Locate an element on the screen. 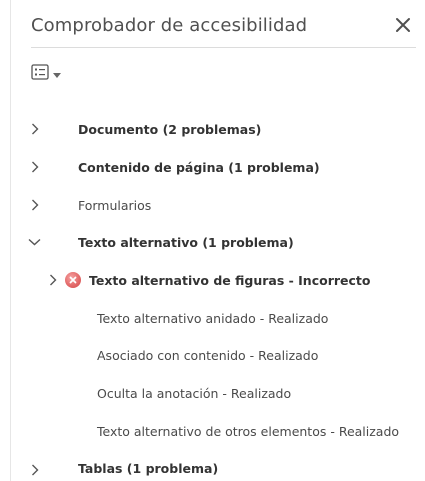 The image size is (425, 481). tree-item-label: Contenido de página (1 problema) is located at coordinates (199, 167).